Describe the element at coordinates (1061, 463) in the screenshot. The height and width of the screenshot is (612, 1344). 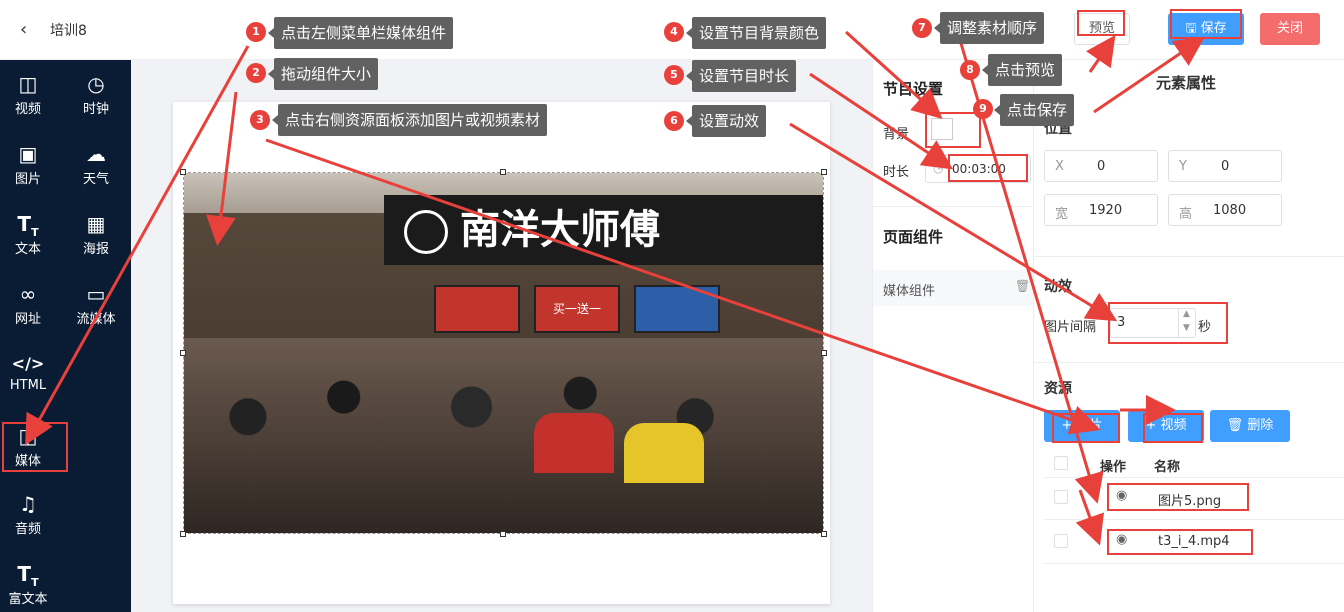
I see `select-all-checkbox` at that location.